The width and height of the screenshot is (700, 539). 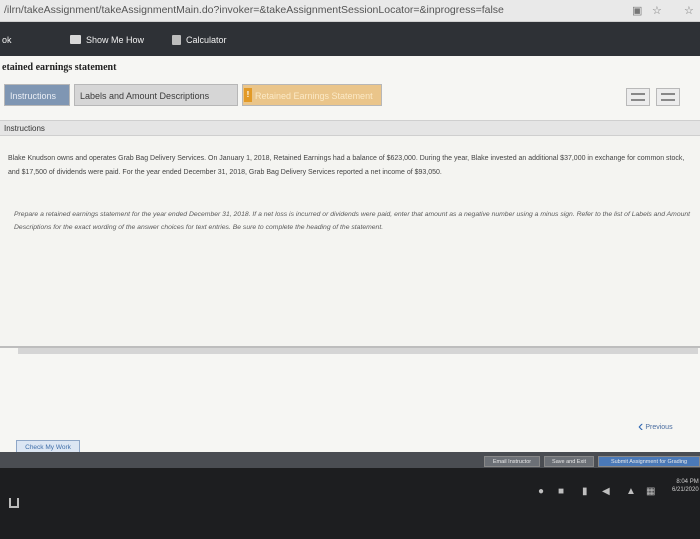 I want to click on chevron-left-icon: ‹, so click(x=641, y=427).